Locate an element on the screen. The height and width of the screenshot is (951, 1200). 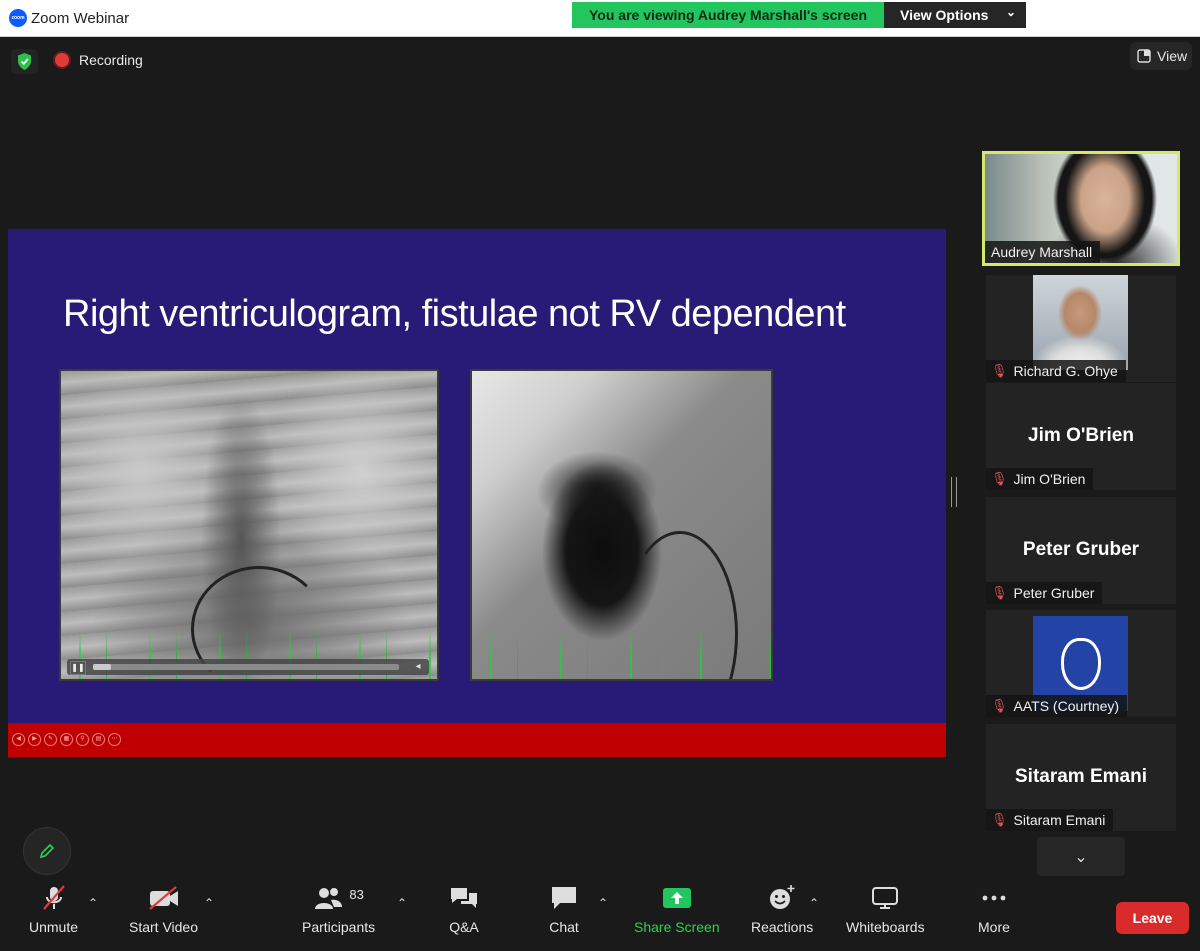
participant-name-tag: 🎙︎ Jim O'Brien is located at coordinates (1040, 479).